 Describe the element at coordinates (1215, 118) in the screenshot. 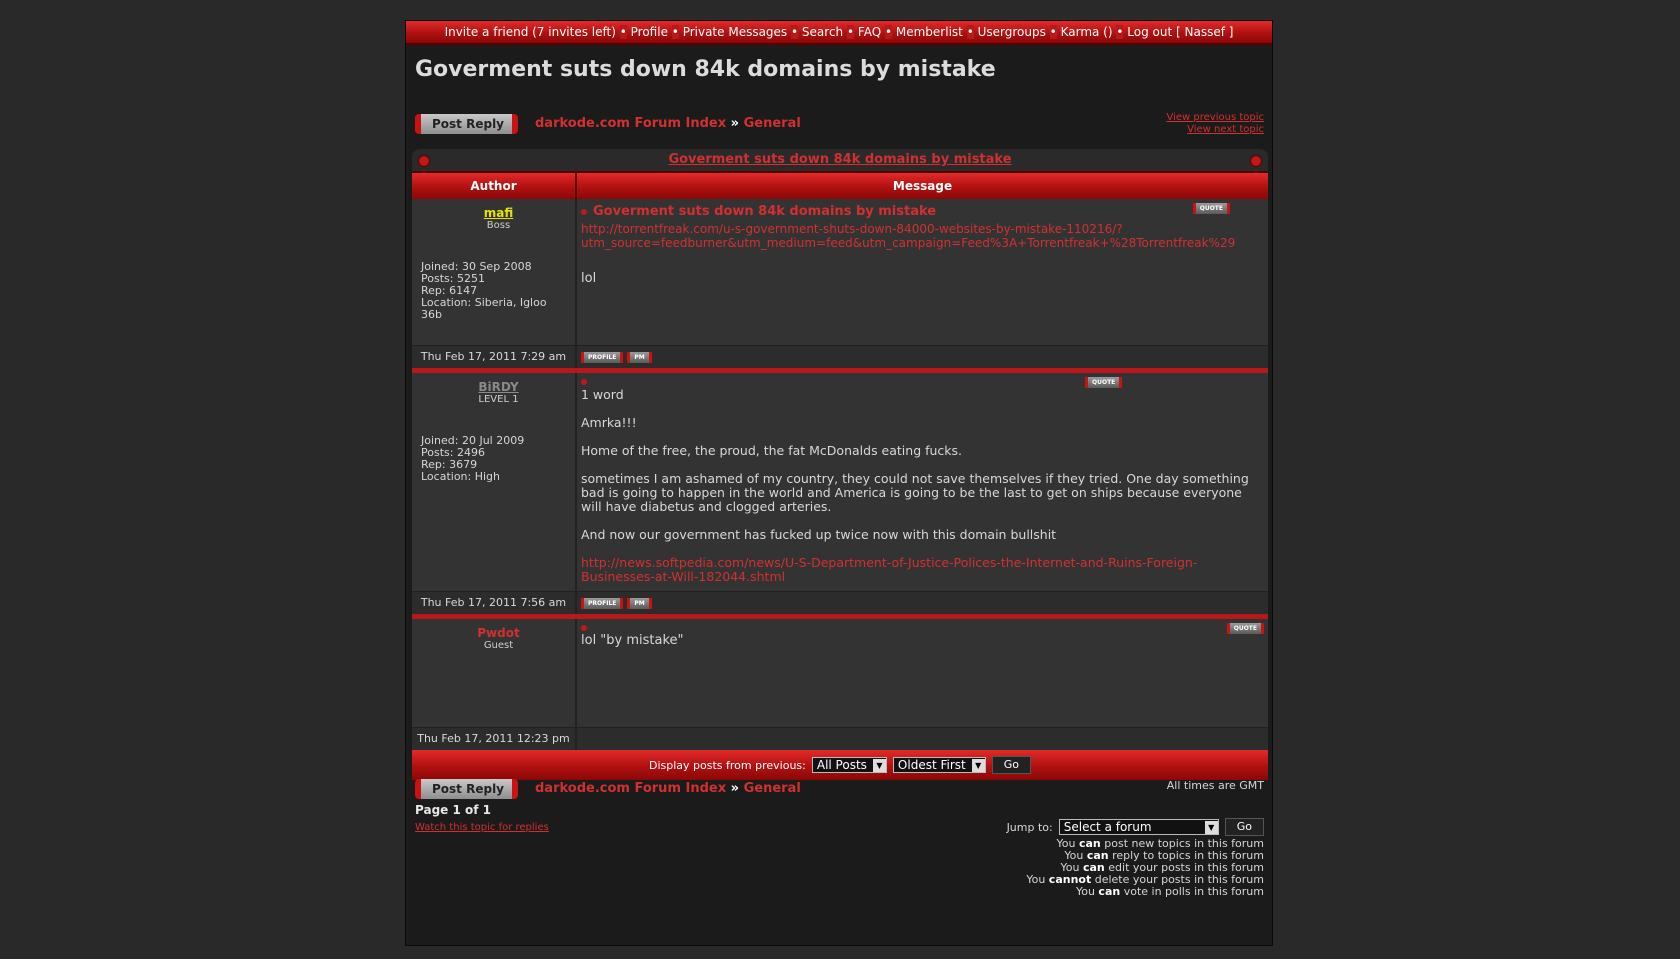

I see `view-previous-topic-link: View previous topic` at that location.